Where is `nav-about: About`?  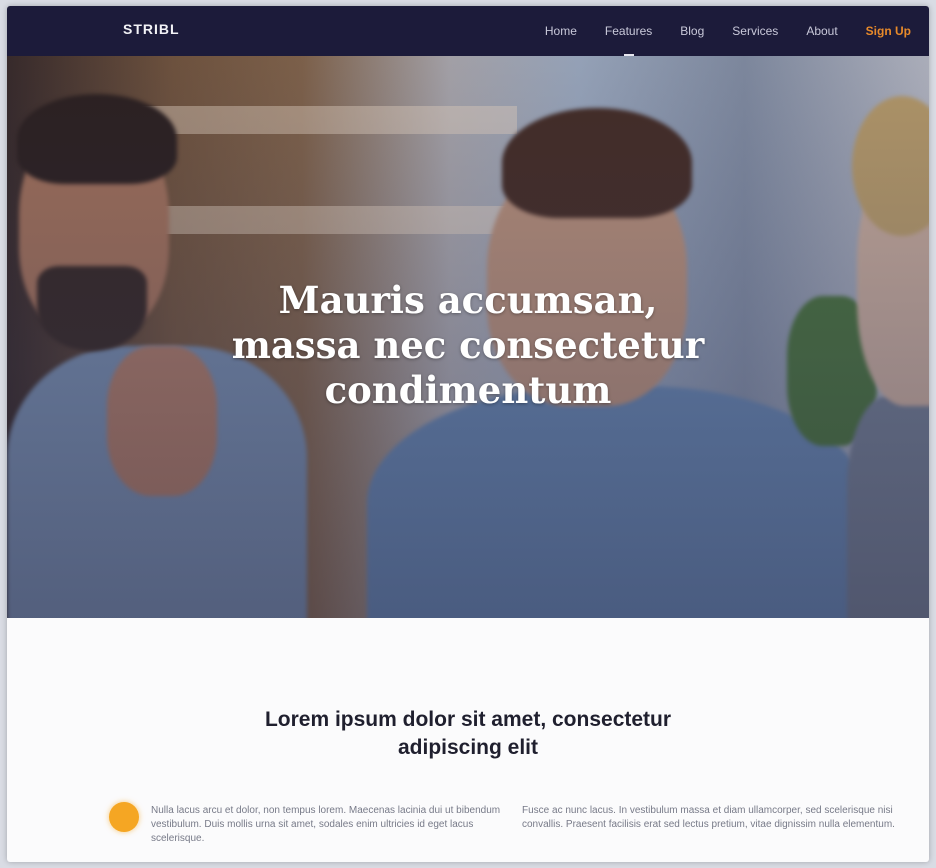 nav-about: About is located at coordinates (821, 31).